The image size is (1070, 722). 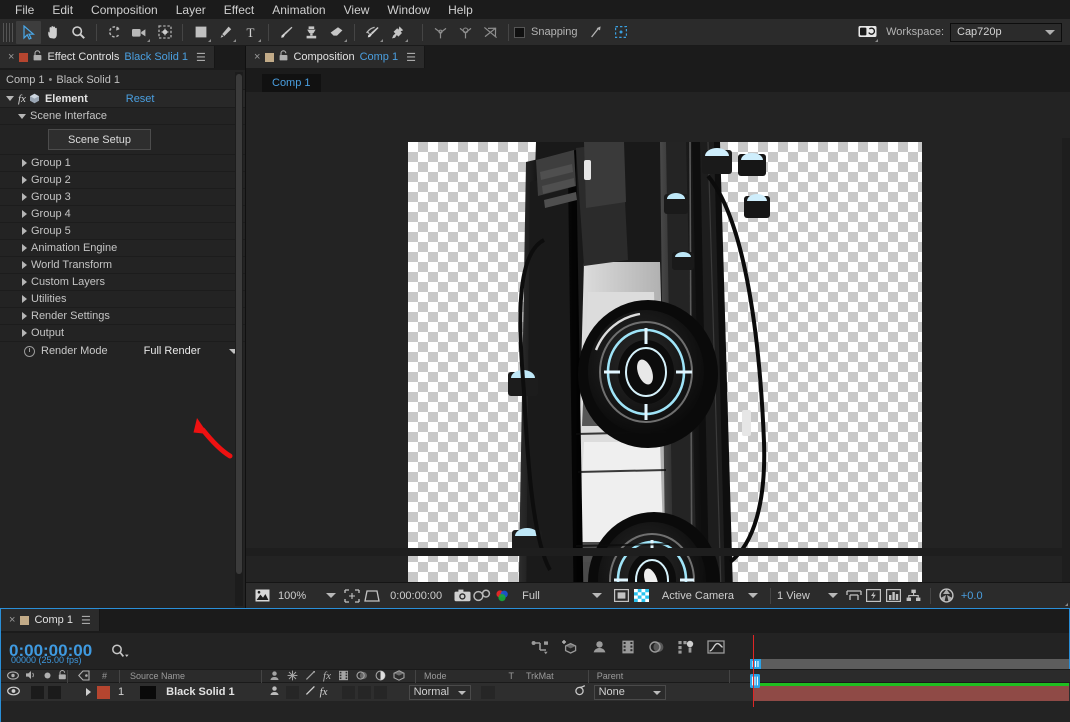 What do you see at coordinates (596, 32) in the screenshot?
I see `snap-arrow-icon` at bounding box center [596, 32].